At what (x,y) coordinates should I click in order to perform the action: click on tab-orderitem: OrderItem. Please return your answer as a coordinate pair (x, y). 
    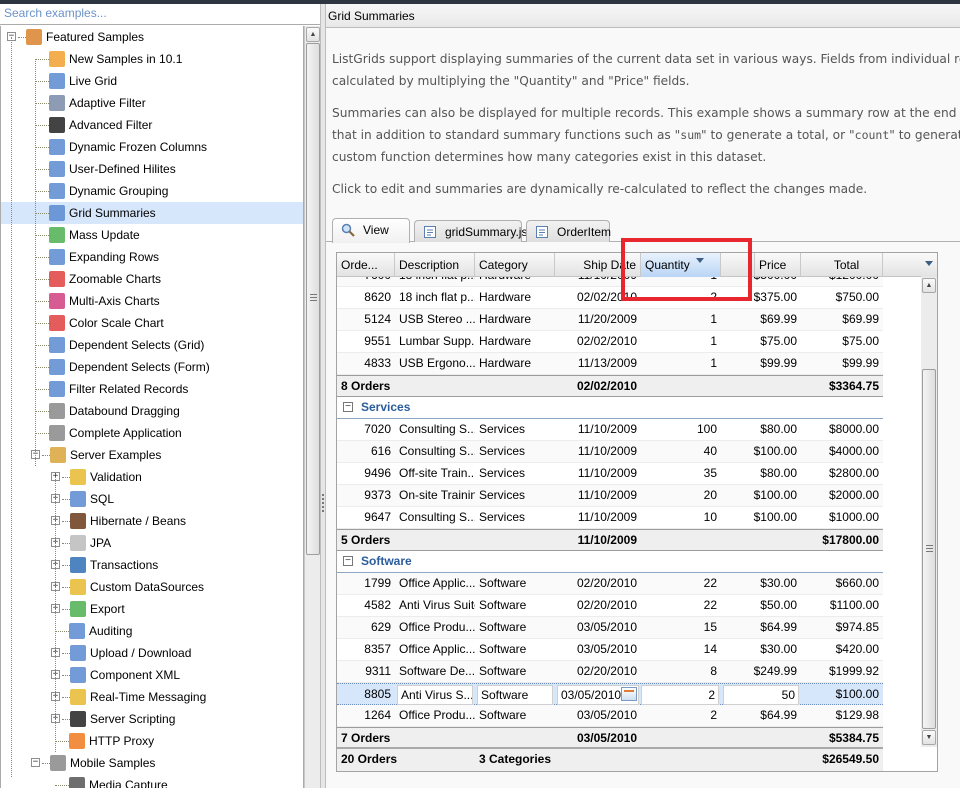
    Looking at the image, I should click on (568, 231).